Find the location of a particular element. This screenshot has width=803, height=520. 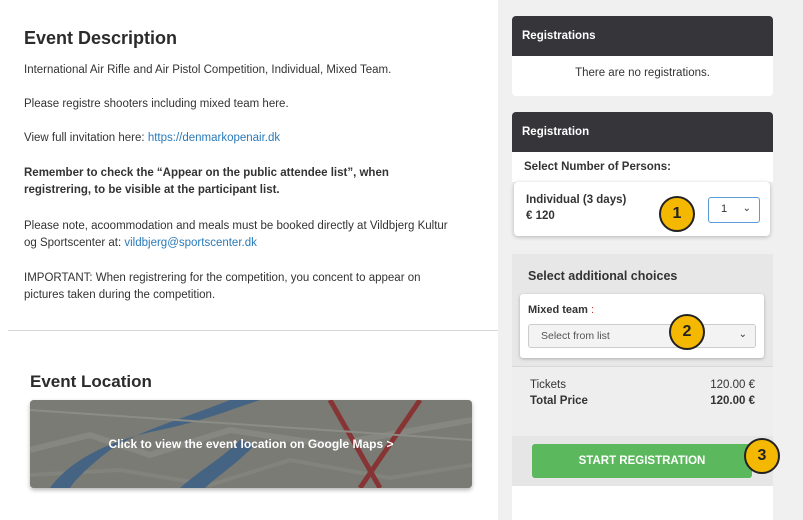

mixed-team-label: Mixed team : is located at coordinates (561, 310).